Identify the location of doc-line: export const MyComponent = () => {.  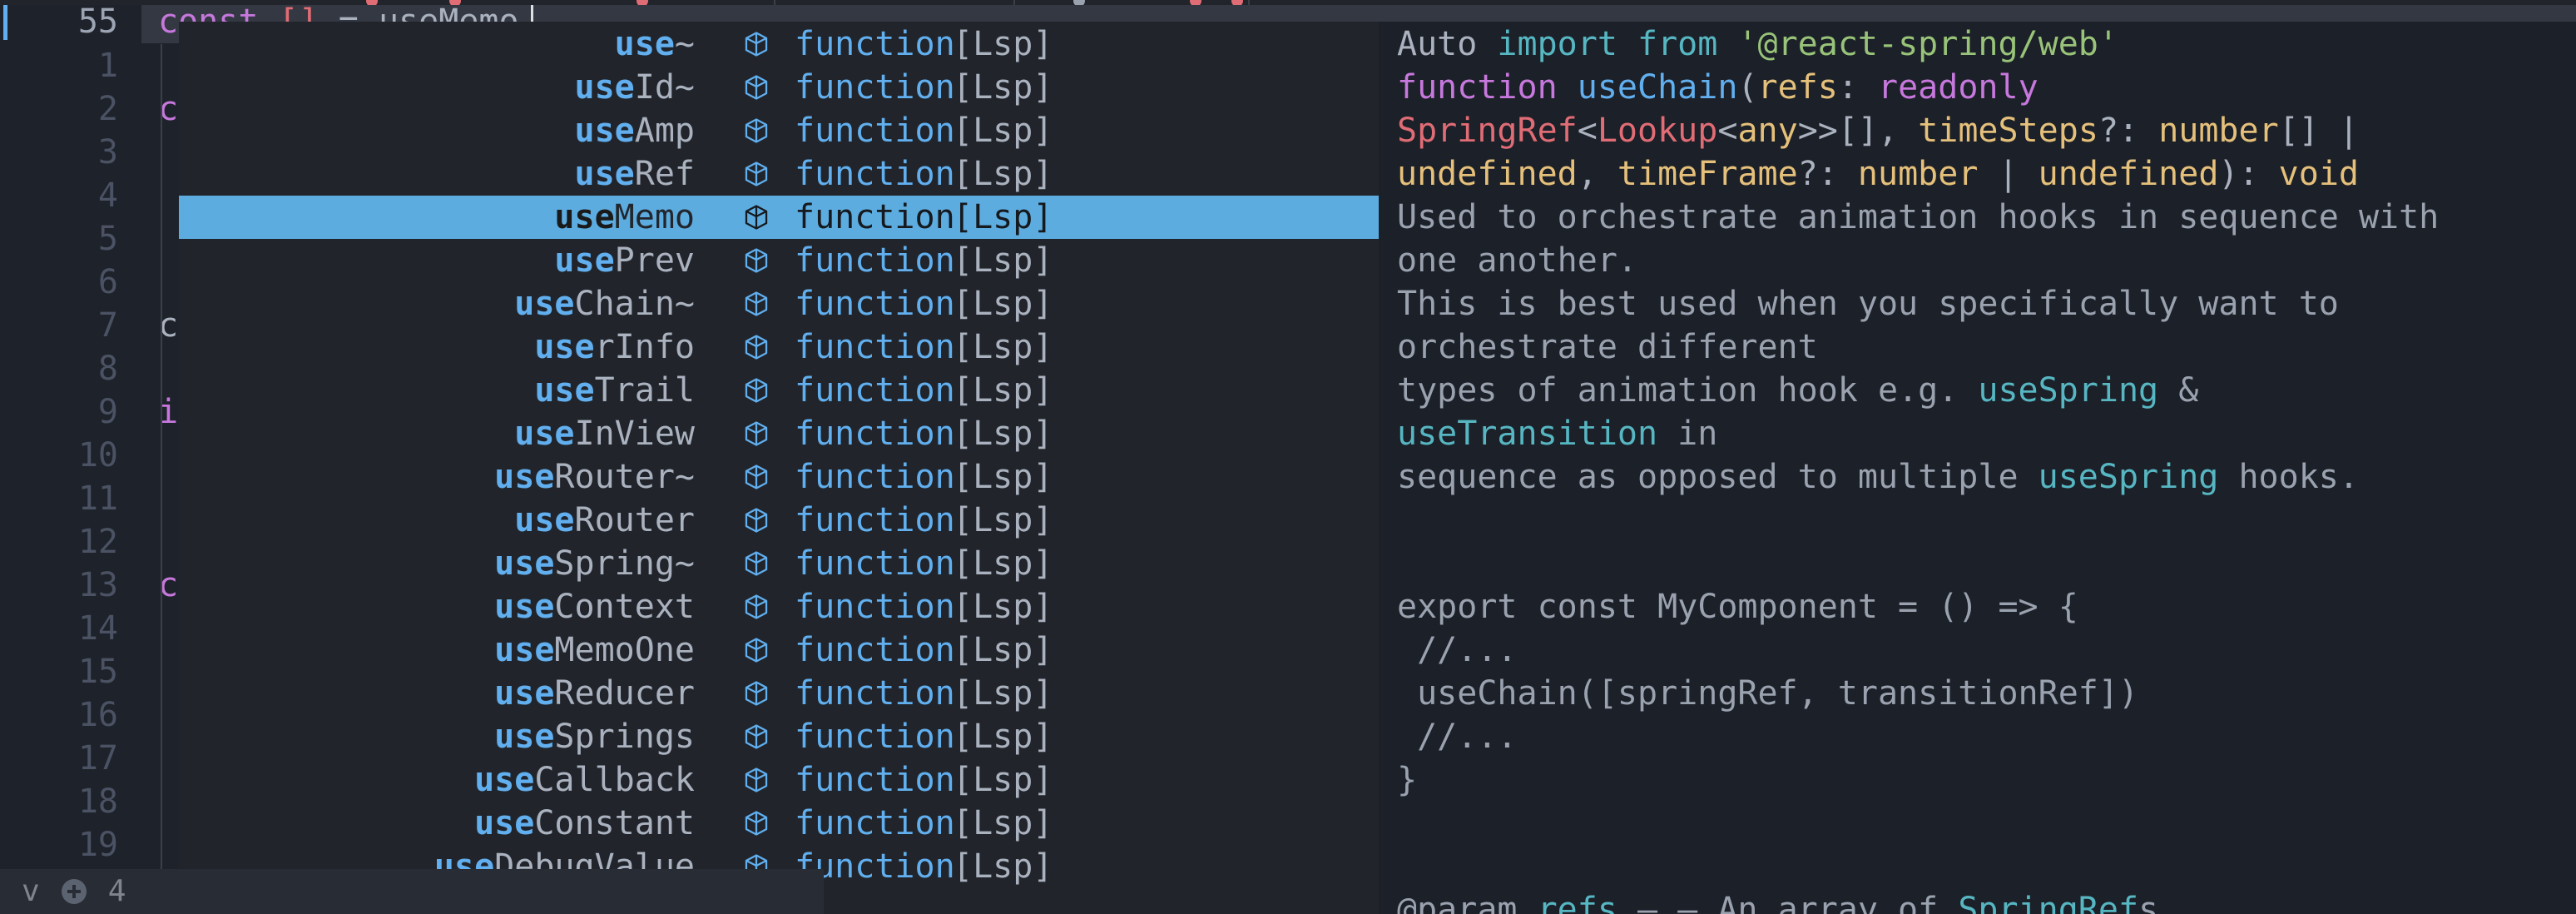
(1737, 606).